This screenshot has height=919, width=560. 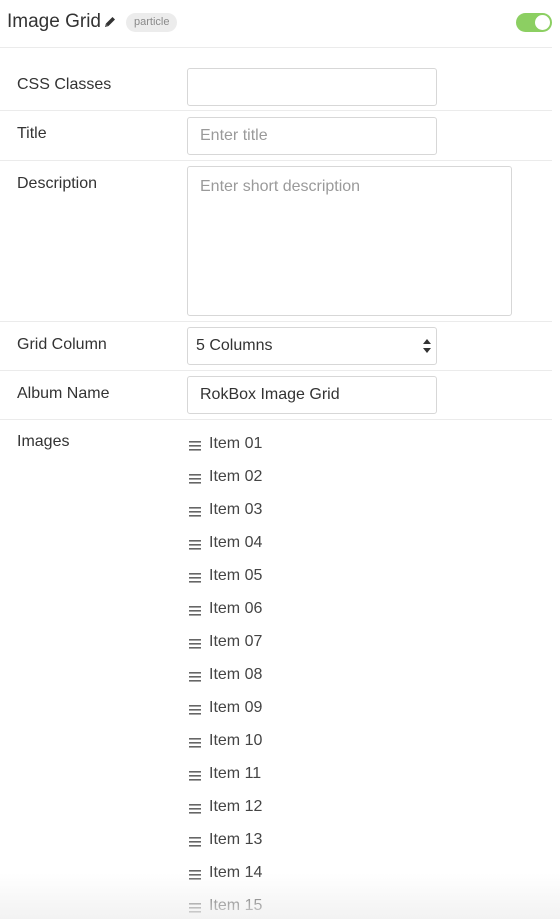 What do you see at coordinates (289, 542) in the screenshot?
I see `image-list-item: Item 04` at bounding box center [289, 542].